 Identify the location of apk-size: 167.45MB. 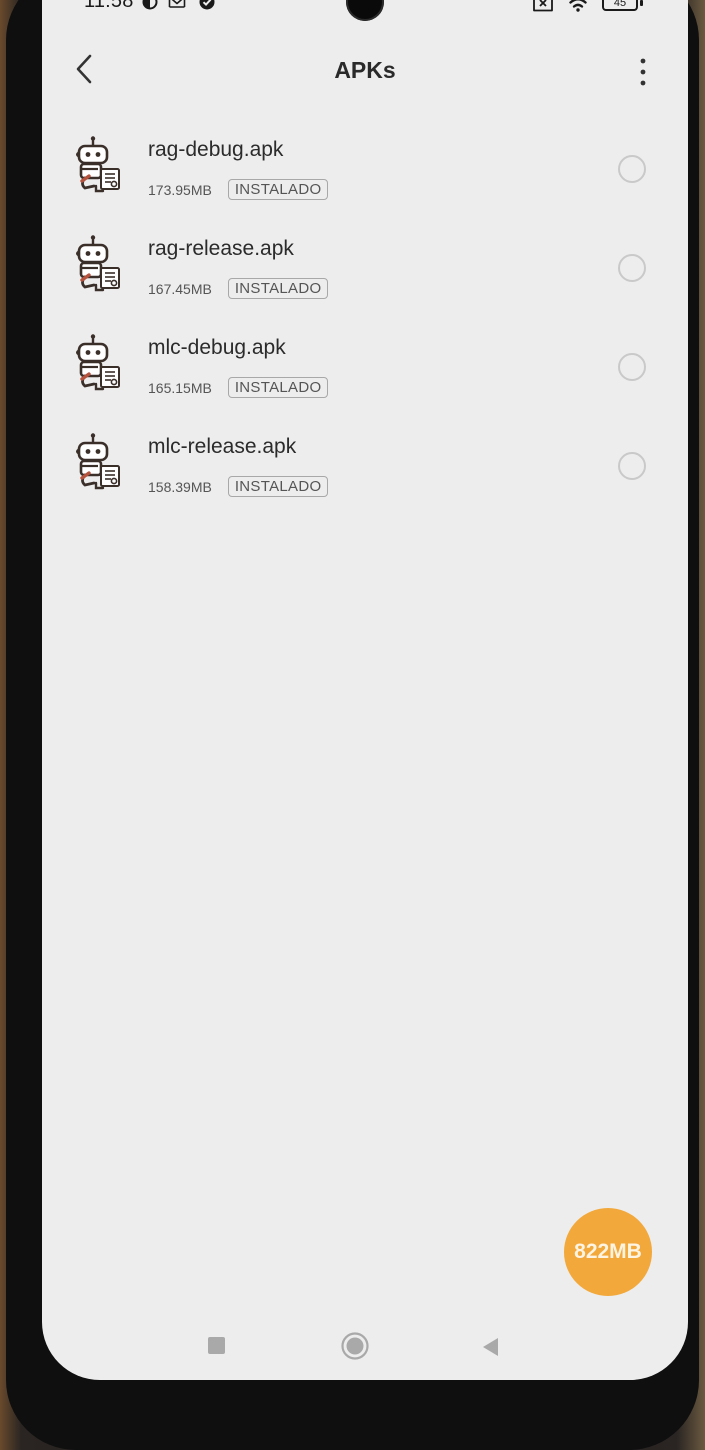
(180, 288).